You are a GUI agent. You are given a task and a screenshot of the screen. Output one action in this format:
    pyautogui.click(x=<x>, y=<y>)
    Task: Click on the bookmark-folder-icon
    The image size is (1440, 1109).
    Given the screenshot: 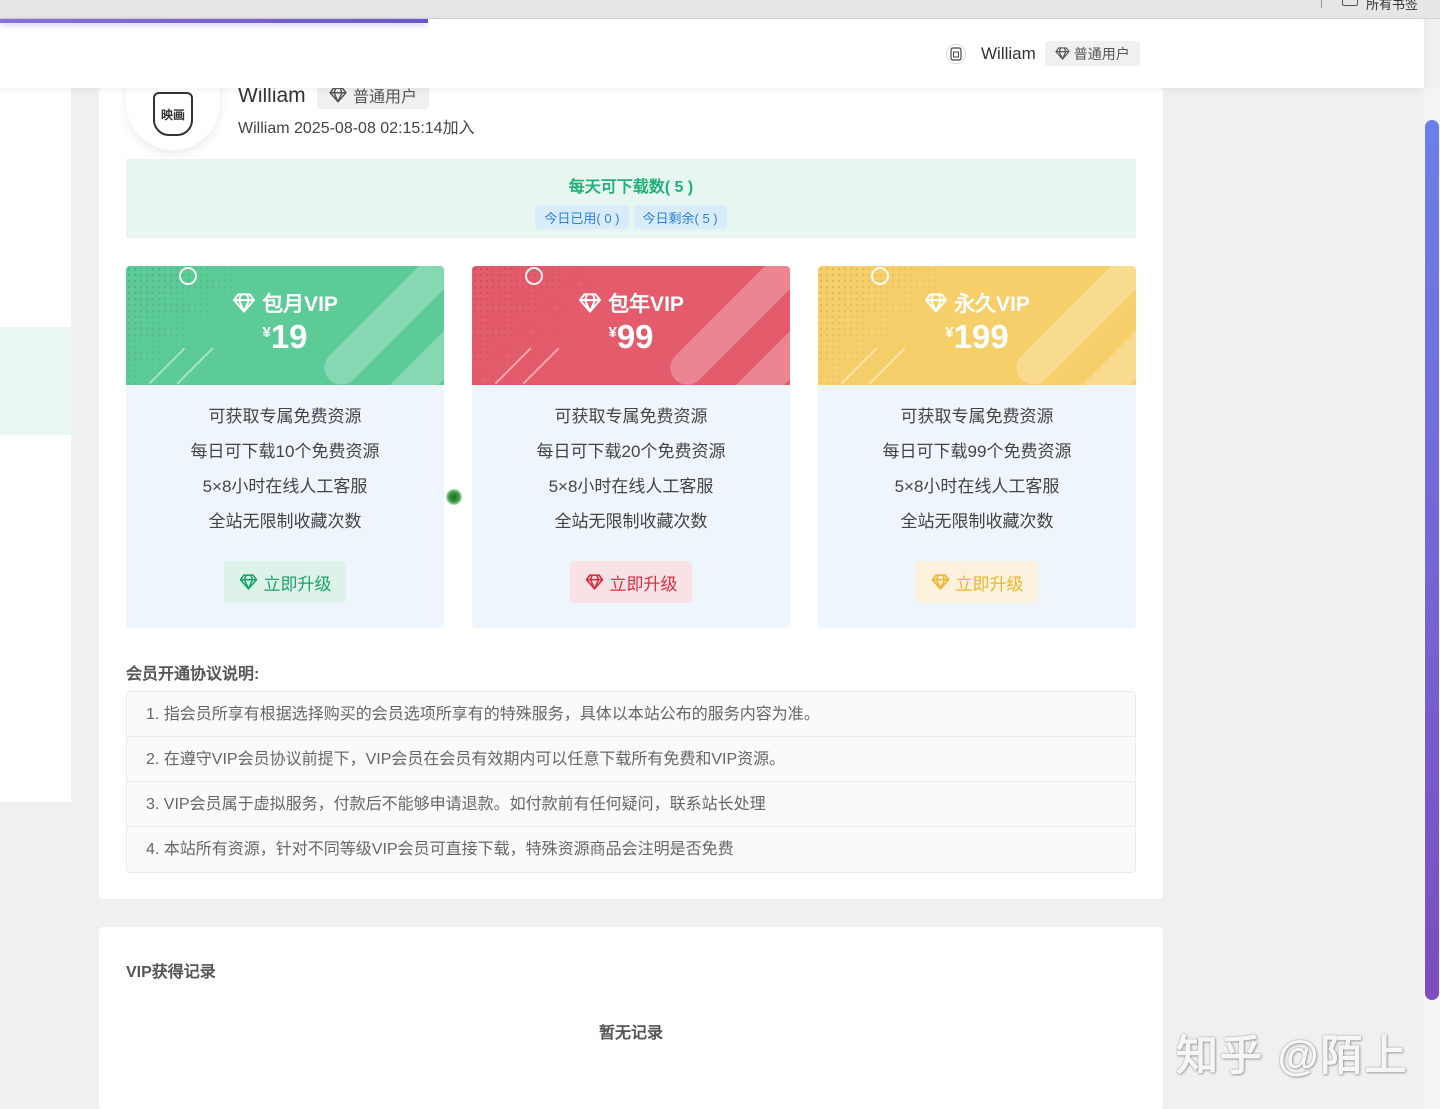 What is the action you would take?
    pyautogui.click(x=1350, y=3)
    